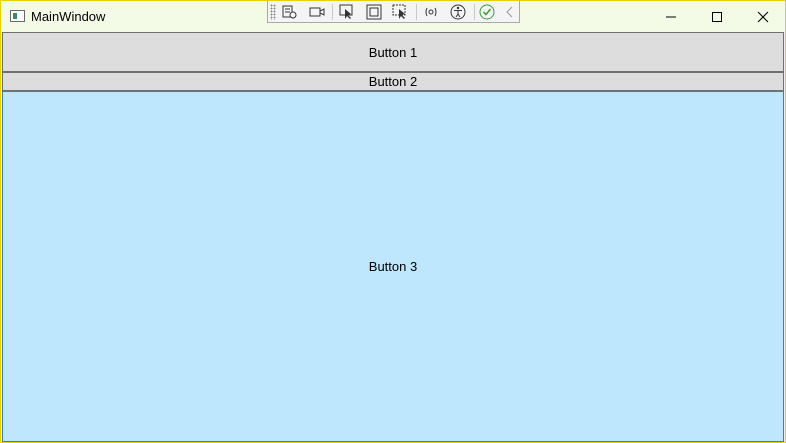  I want to click on minimize-button, so click(671, 16).